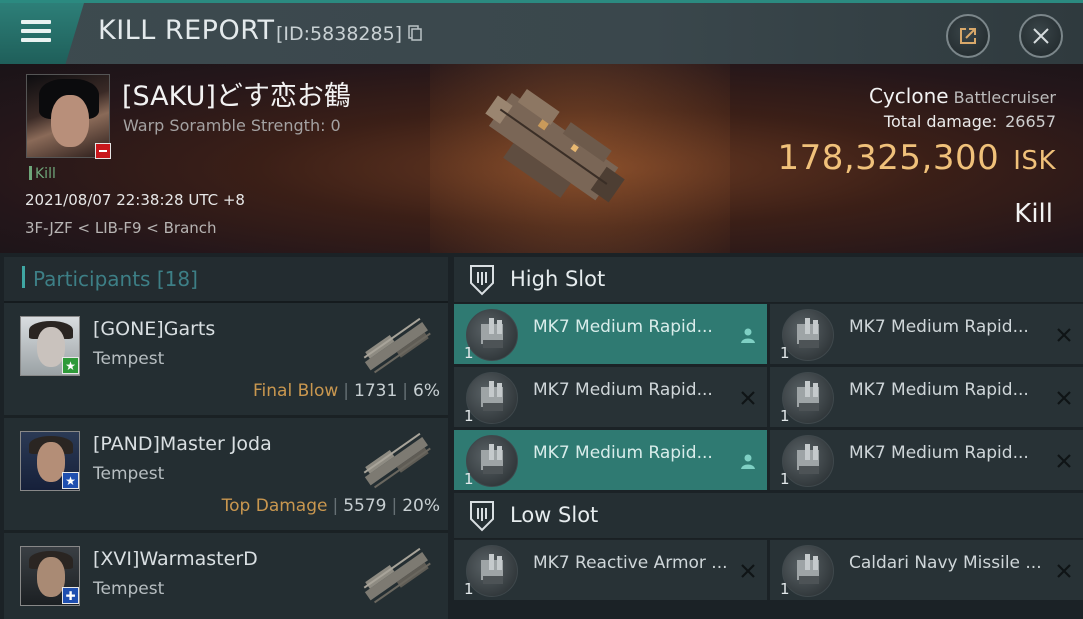 The image size is (1083, 619). Describe the element at coordinates (415, 33) in the screenshot. I see `copy-icon` at that location.